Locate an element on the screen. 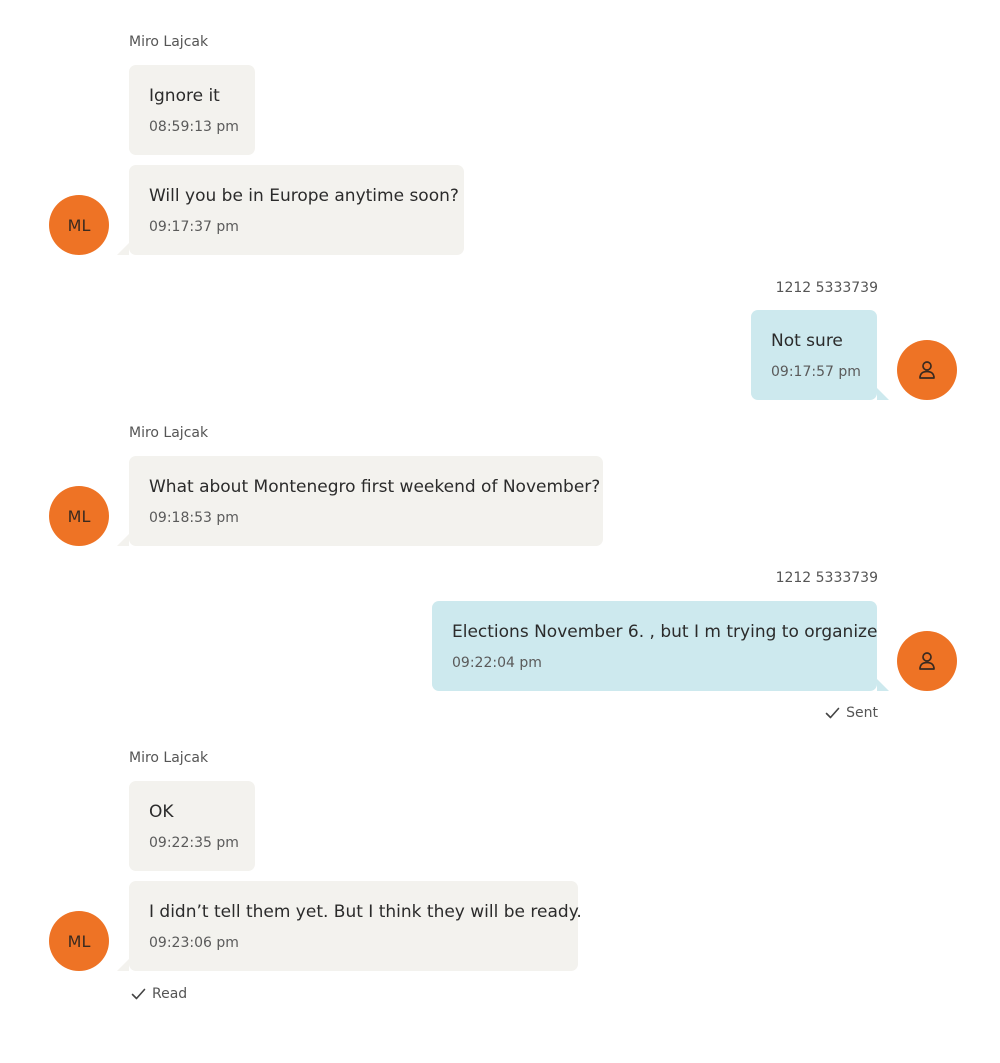 This screenshot has width=1000, height=1063. message-bubble-outgoing: Not sure 09:17:57 pm is located at coordinates (820, 355).